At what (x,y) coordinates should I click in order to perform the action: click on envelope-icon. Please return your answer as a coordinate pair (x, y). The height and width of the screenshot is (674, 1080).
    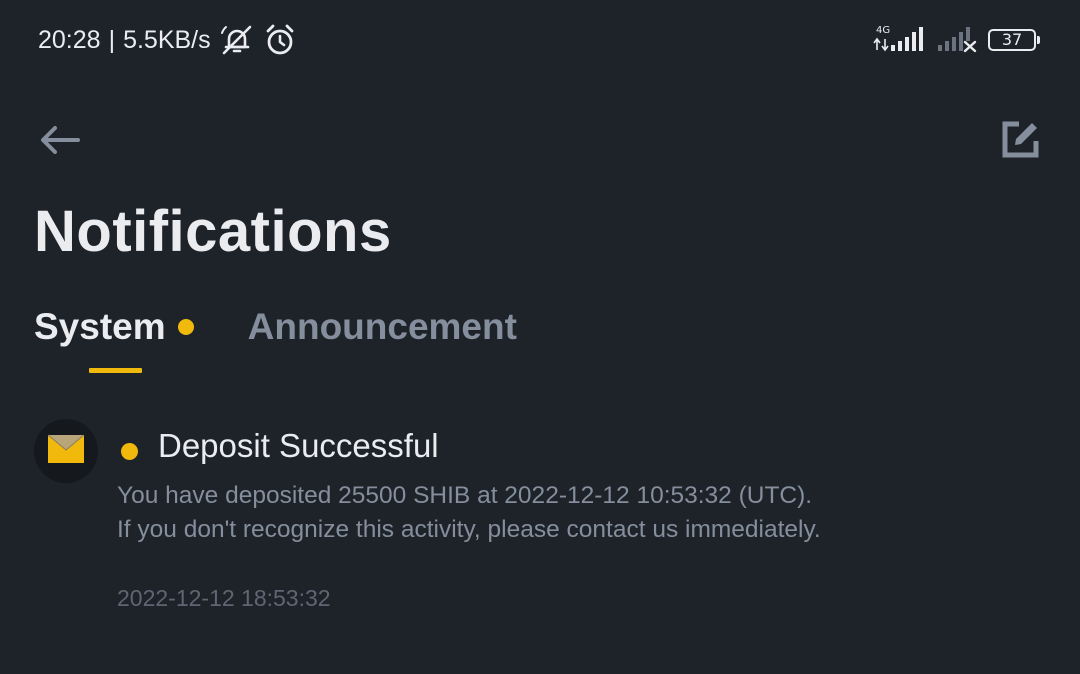
    Looking at the image, I should click on (66, 451).